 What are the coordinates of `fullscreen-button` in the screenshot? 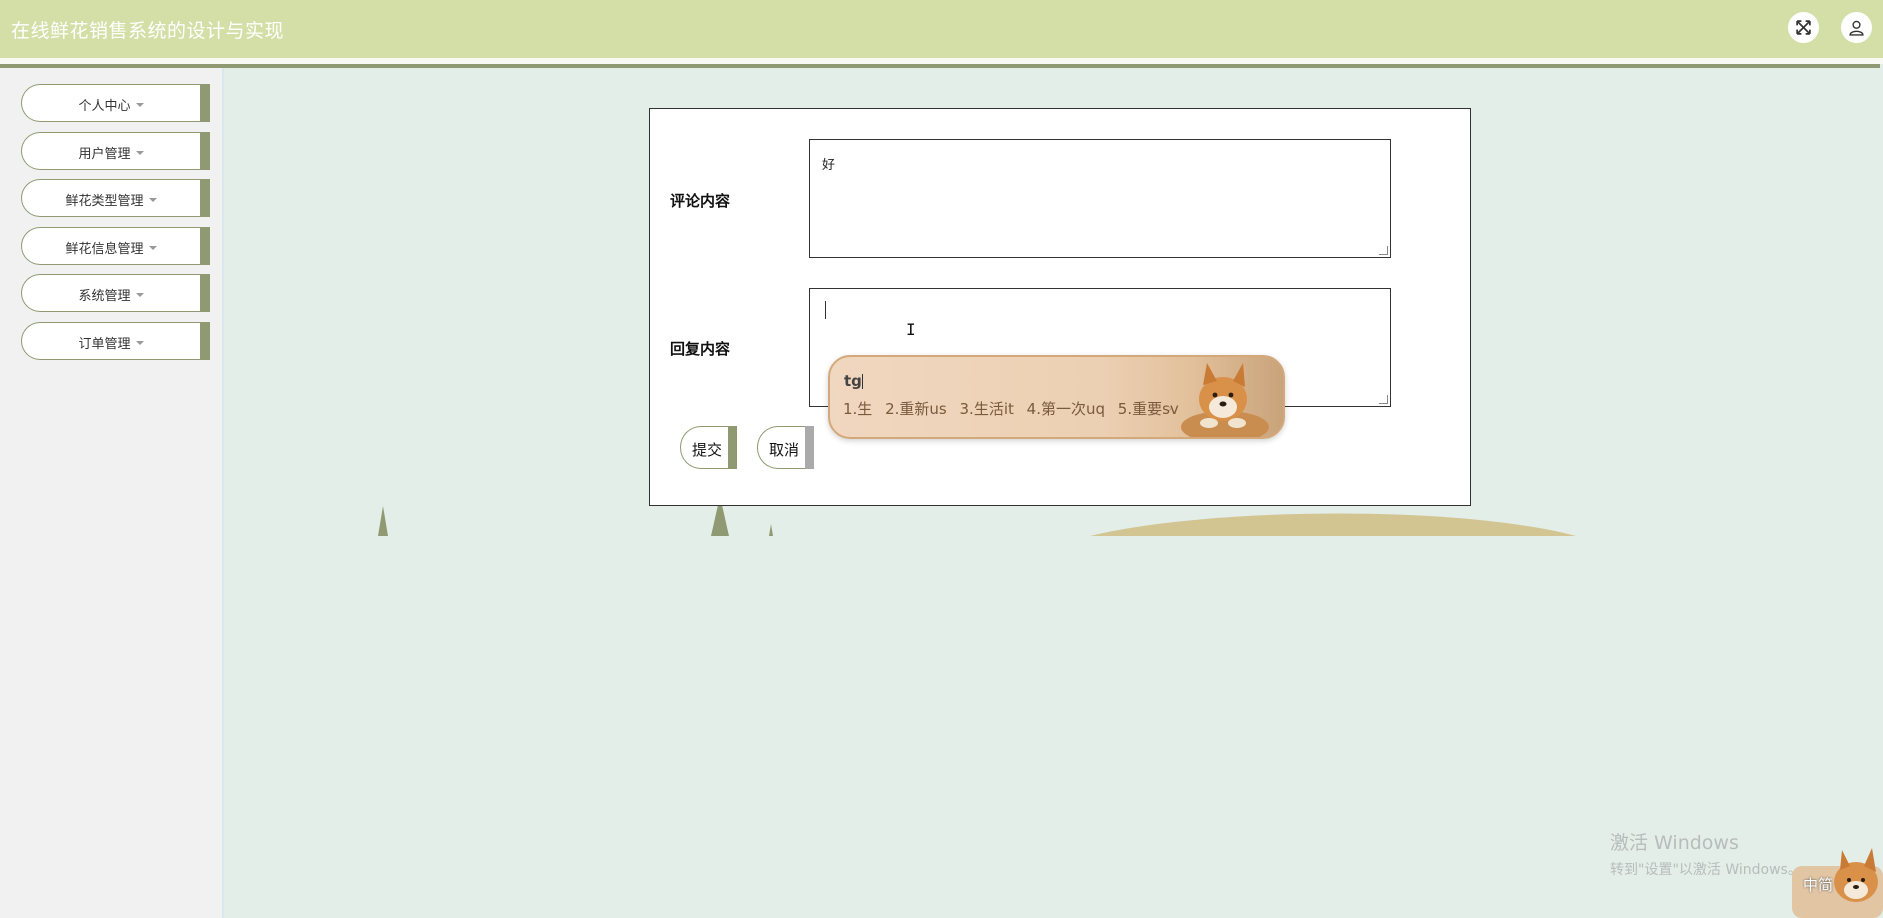 It's located at (1803, 27).